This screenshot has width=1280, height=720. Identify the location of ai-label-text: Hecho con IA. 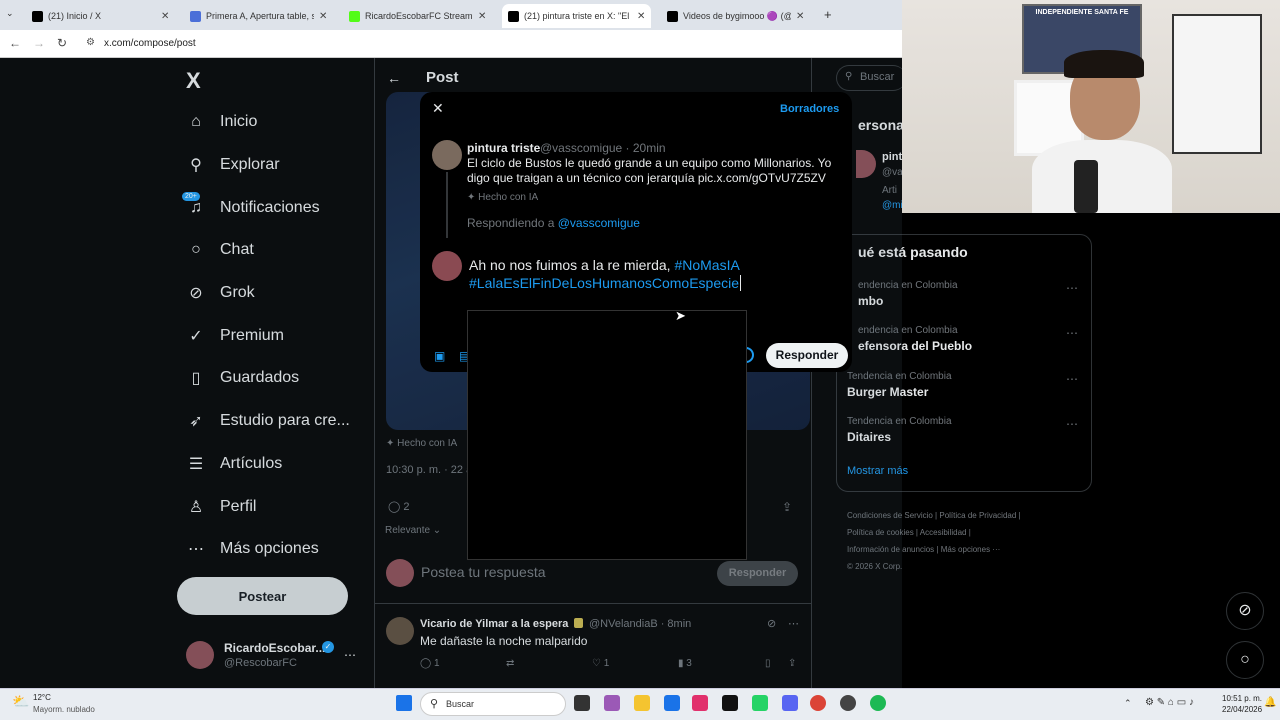
(508, 197).